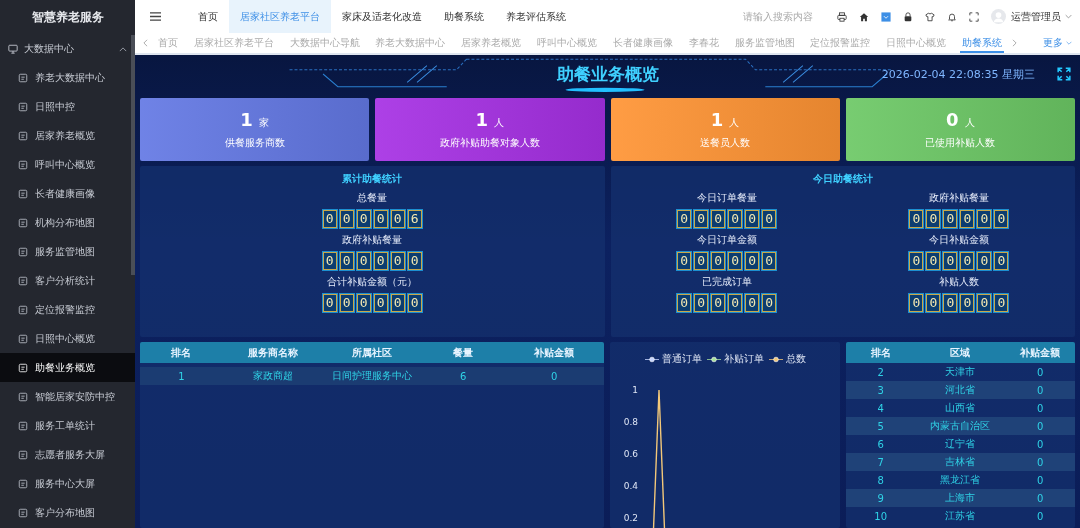 The width and height of the screenshot is (1080, 528). Describe the element at coordinates (382, 16) in the screenshot. I see `nav-tab: 家床及适老化改造` at that location.